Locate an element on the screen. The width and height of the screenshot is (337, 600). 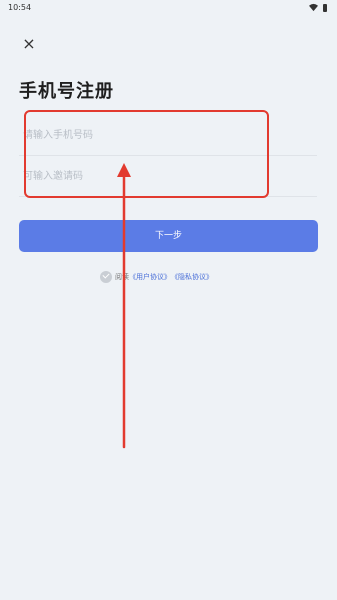
invite-field is located at coordinates (168, 177).